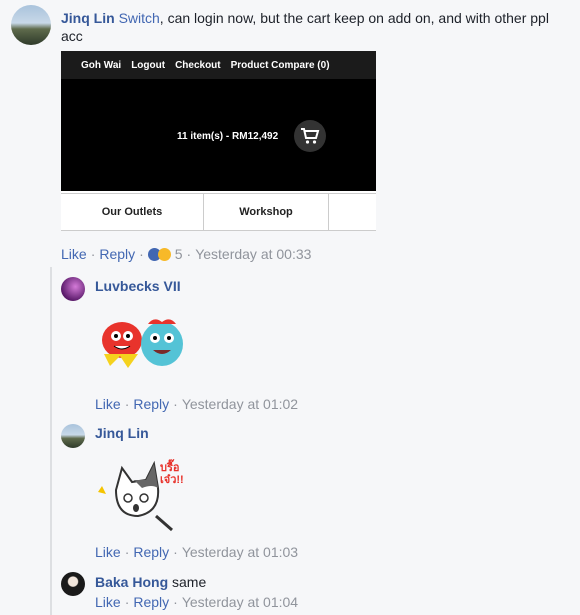 The width and height of the screenshot is (580, 615). I want to click on reply-time: Yesterday at 01:03, so click(240, 552).